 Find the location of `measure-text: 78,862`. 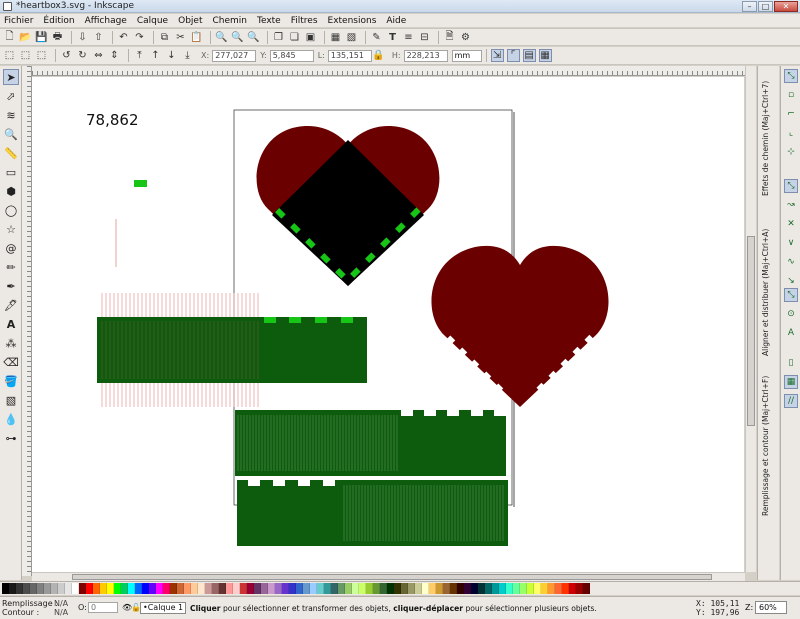

measure-text: 78,862 is located at coordinates (112, 120).